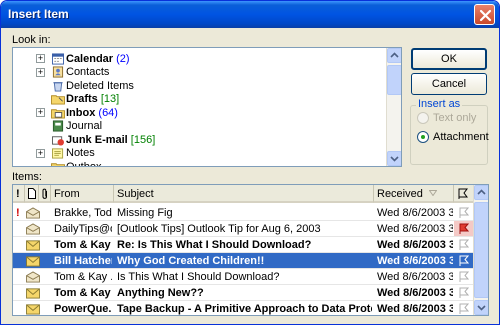  I want to click on folder-item: Journal, so click(198, 126).